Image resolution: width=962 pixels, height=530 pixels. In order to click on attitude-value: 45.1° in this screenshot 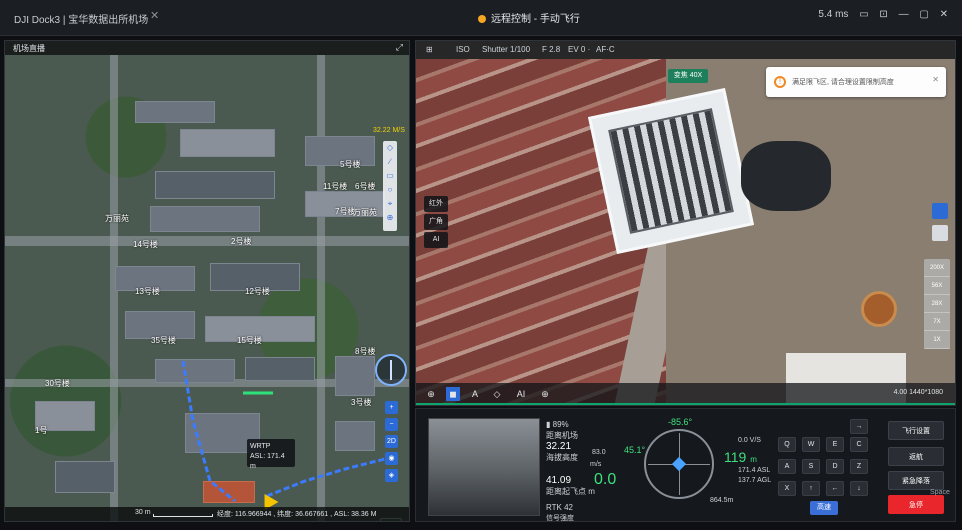, I will do `click(635, 450)`.